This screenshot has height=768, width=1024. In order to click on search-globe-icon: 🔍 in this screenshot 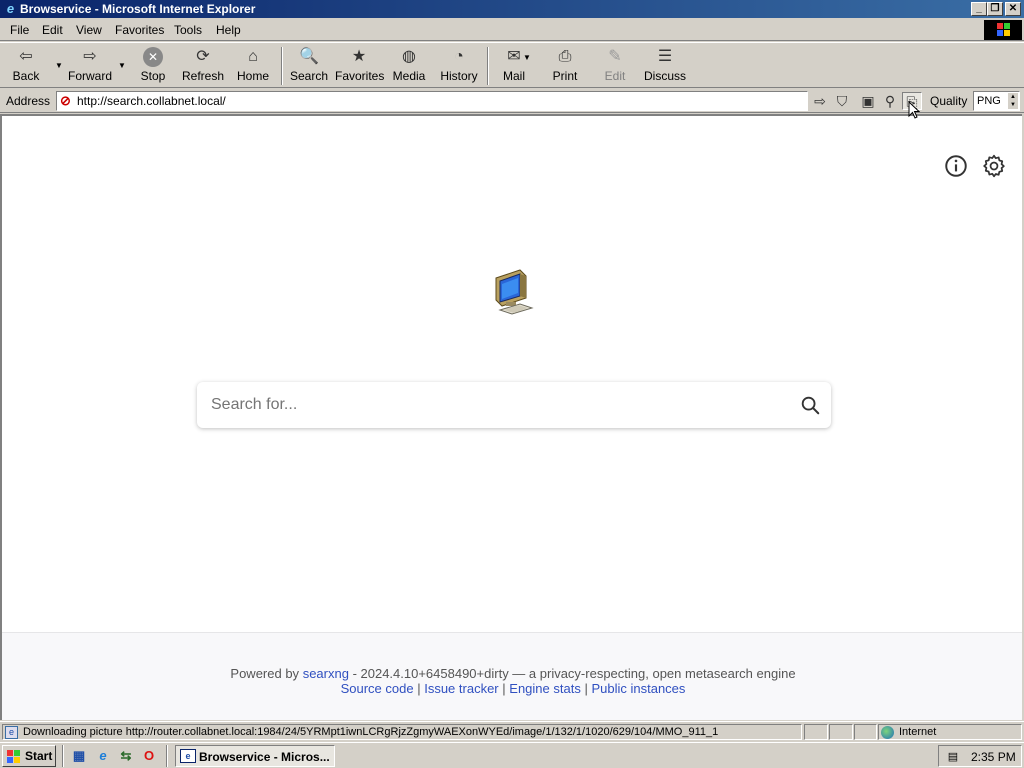, I will do `click(309, 56)`.